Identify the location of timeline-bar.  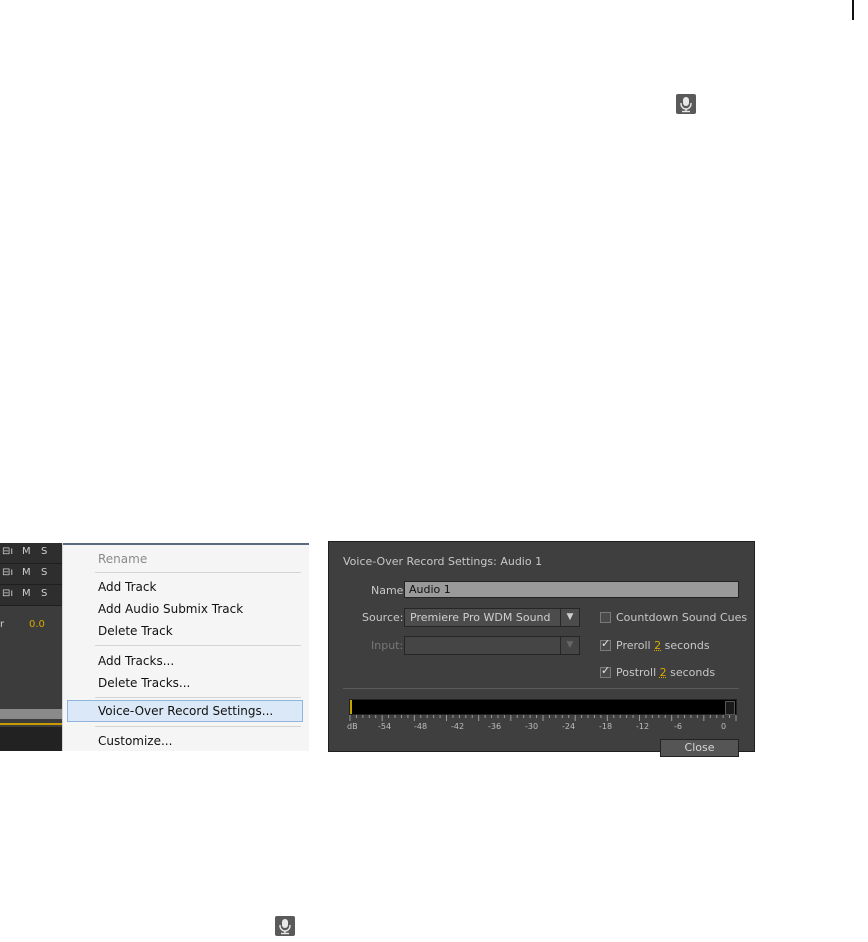
(31, 714).